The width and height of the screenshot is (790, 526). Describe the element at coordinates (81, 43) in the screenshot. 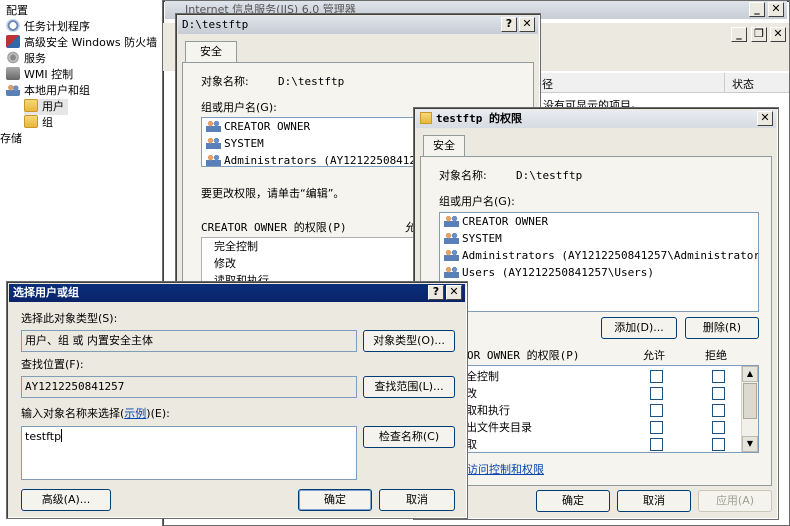

I see `tree-item-firewall: 高级安全 Windows 防火墙` at that location.